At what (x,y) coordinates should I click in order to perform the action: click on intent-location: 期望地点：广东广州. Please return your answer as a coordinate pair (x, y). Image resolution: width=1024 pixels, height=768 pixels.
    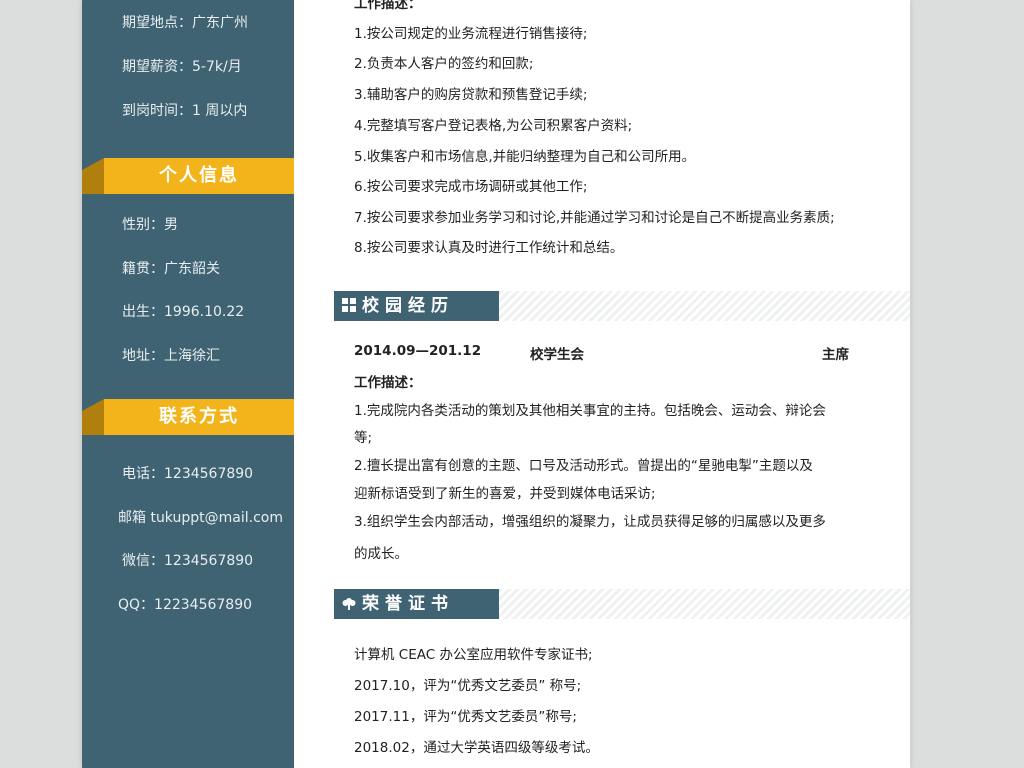
    Looking at the image, I should click on (185, 23).